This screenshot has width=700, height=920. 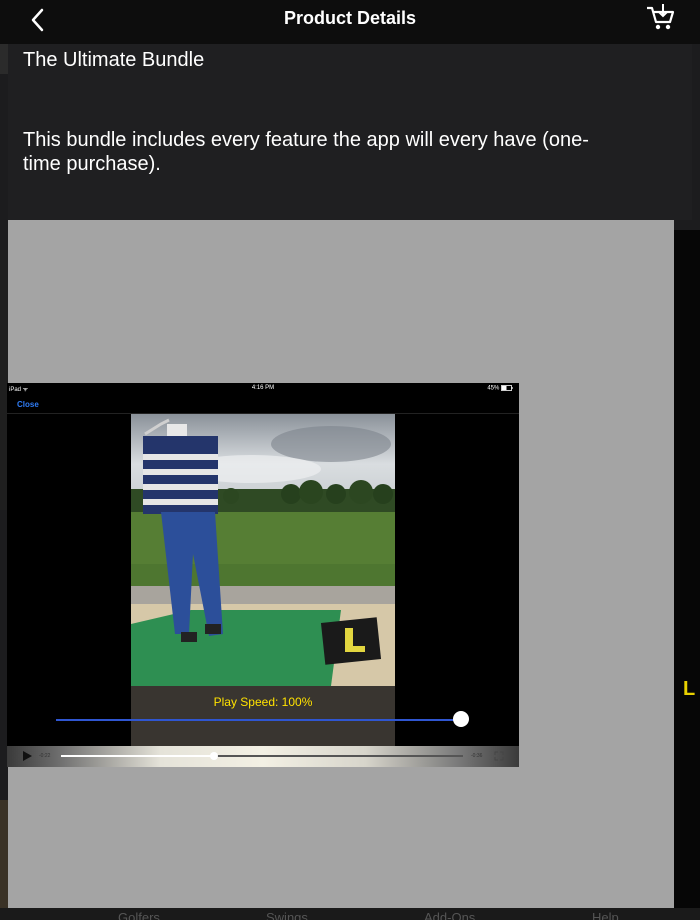 I want to click on tab-golfers: Golfers, so click(x=139, y=915).